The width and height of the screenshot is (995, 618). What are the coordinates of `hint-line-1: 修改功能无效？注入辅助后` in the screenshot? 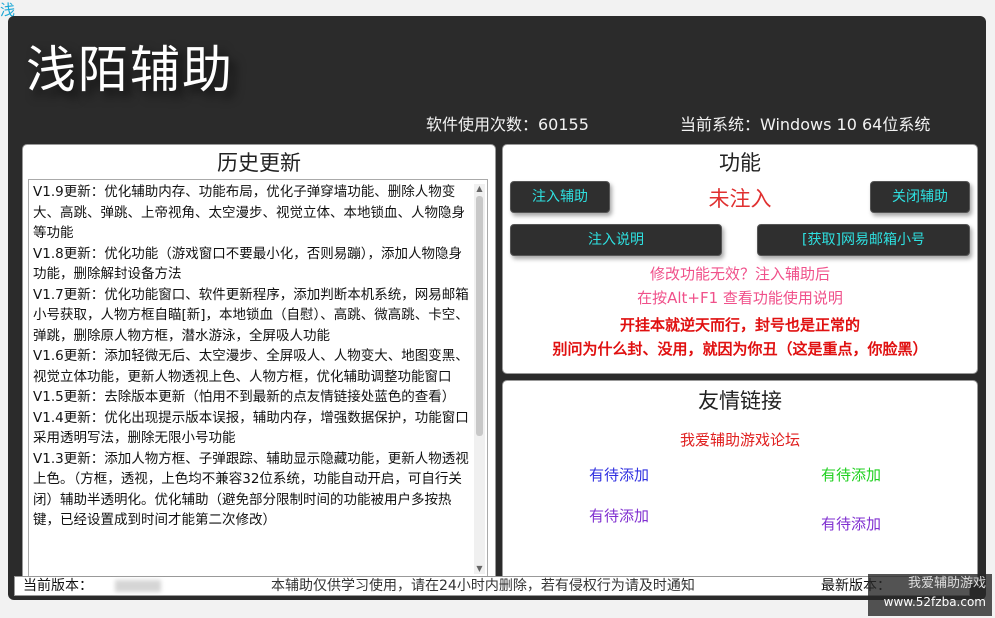 It's located at (739, 274).